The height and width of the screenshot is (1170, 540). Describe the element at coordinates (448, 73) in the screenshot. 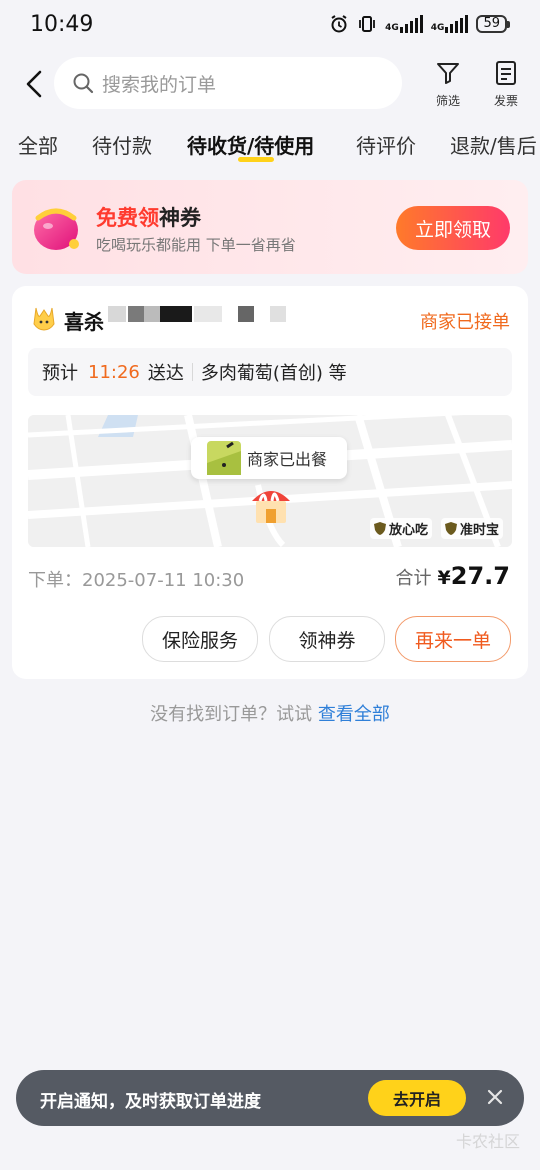

I see `filter-icon` at that location.